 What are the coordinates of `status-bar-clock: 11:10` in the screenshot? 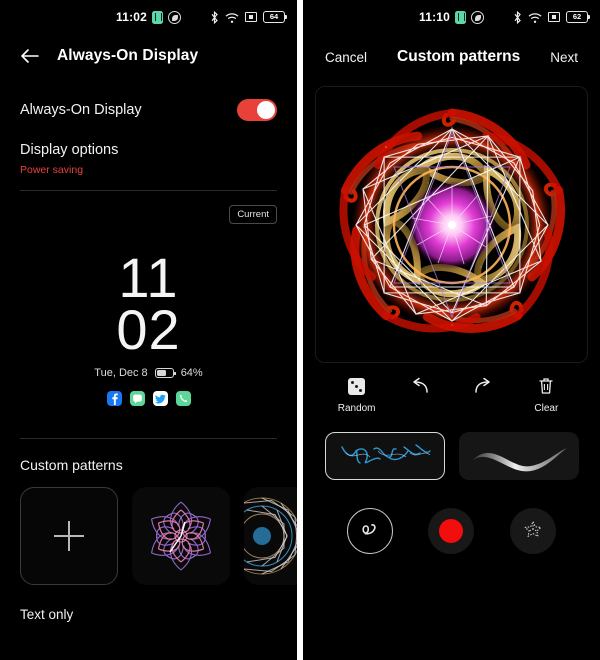 It's located at (434, 17).